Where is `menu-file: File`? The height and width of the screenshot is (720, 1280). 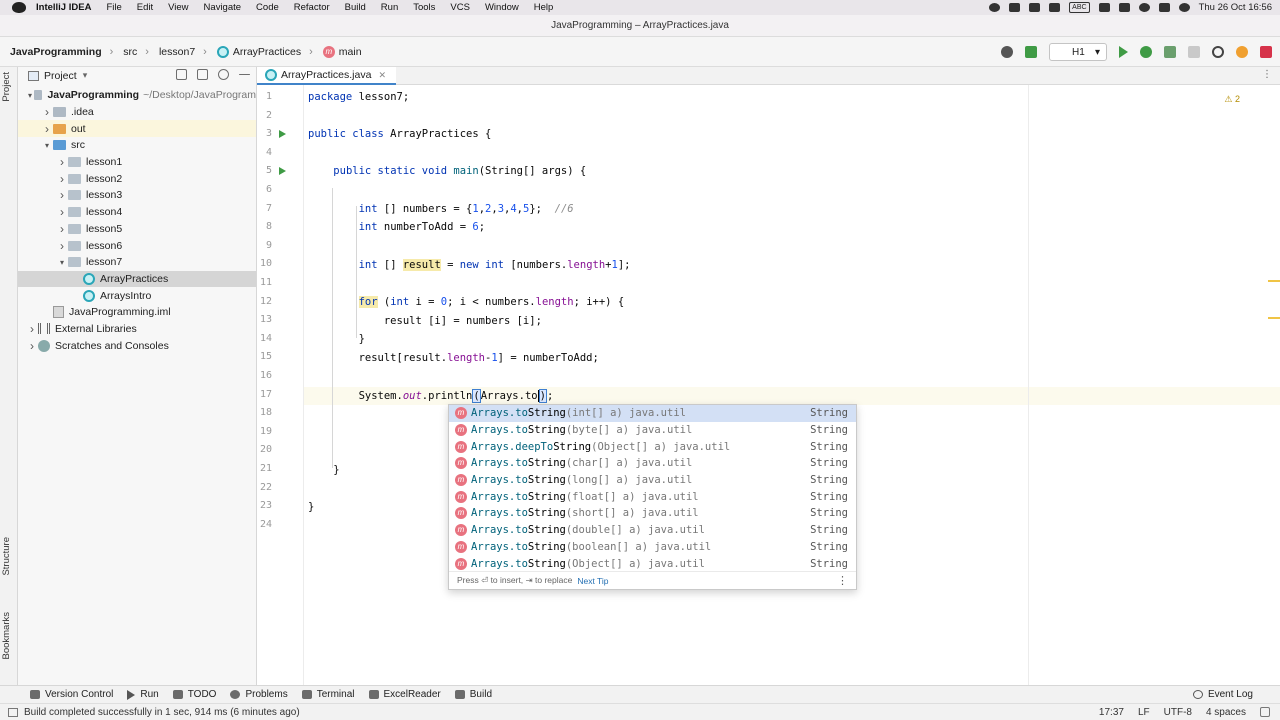
menu-file: File is located at coordinates (113, 7).